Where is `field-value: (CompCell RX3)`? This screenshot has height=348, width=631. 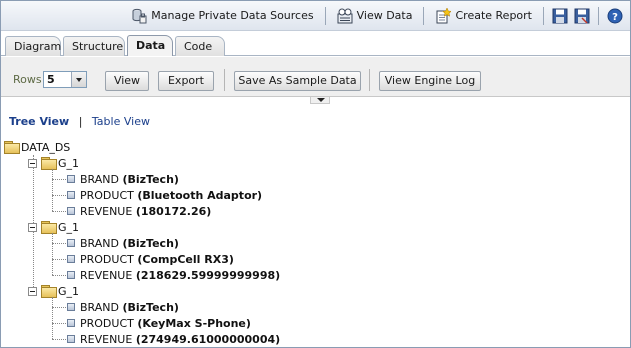 field-value: (CompCell RX3) is located at coordinates (185, 259).